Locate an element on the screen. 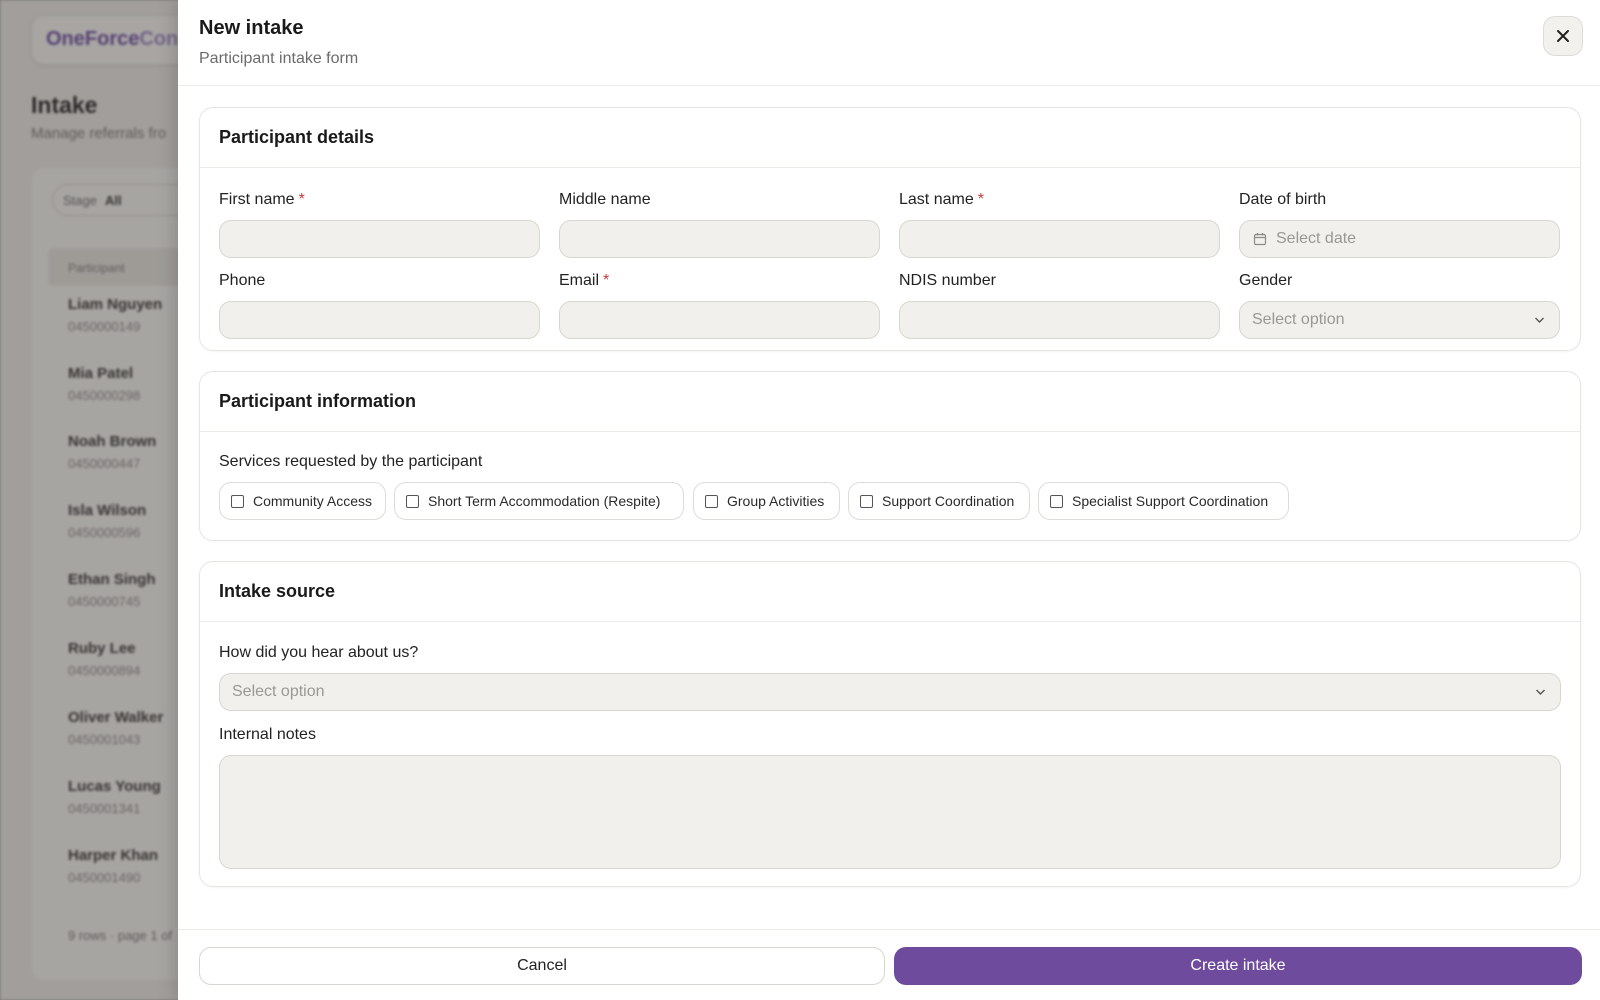 This screenshot has height=1000, width=1600. date-of-birth-field: Date of birth Select date is located at coordinates (1399, 224).